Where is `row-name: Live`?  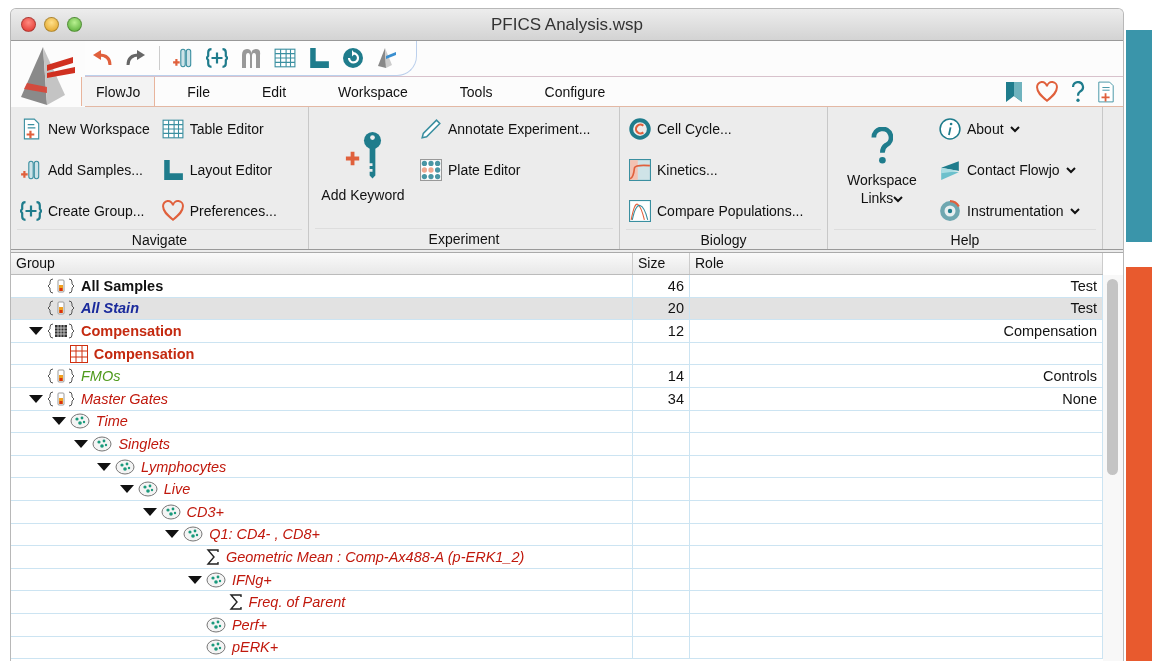 row-name: Live is located at coordinates (177, 489).